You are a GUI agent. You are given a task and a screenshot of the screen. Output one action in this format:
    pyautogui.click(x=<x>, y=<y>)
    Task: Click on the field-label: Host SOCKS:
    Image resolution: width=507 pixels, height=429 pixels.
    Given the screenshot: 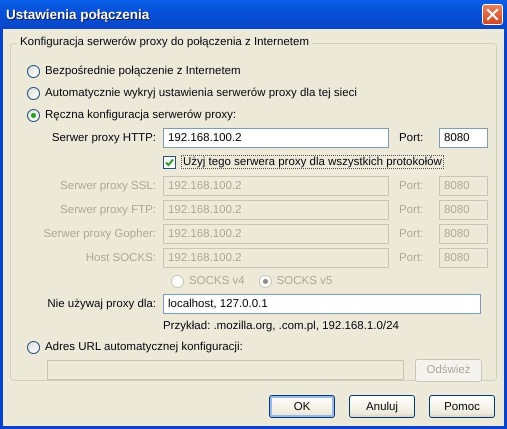 What is the action you would take?
    pyautogui.click(x=120, y=258)
    